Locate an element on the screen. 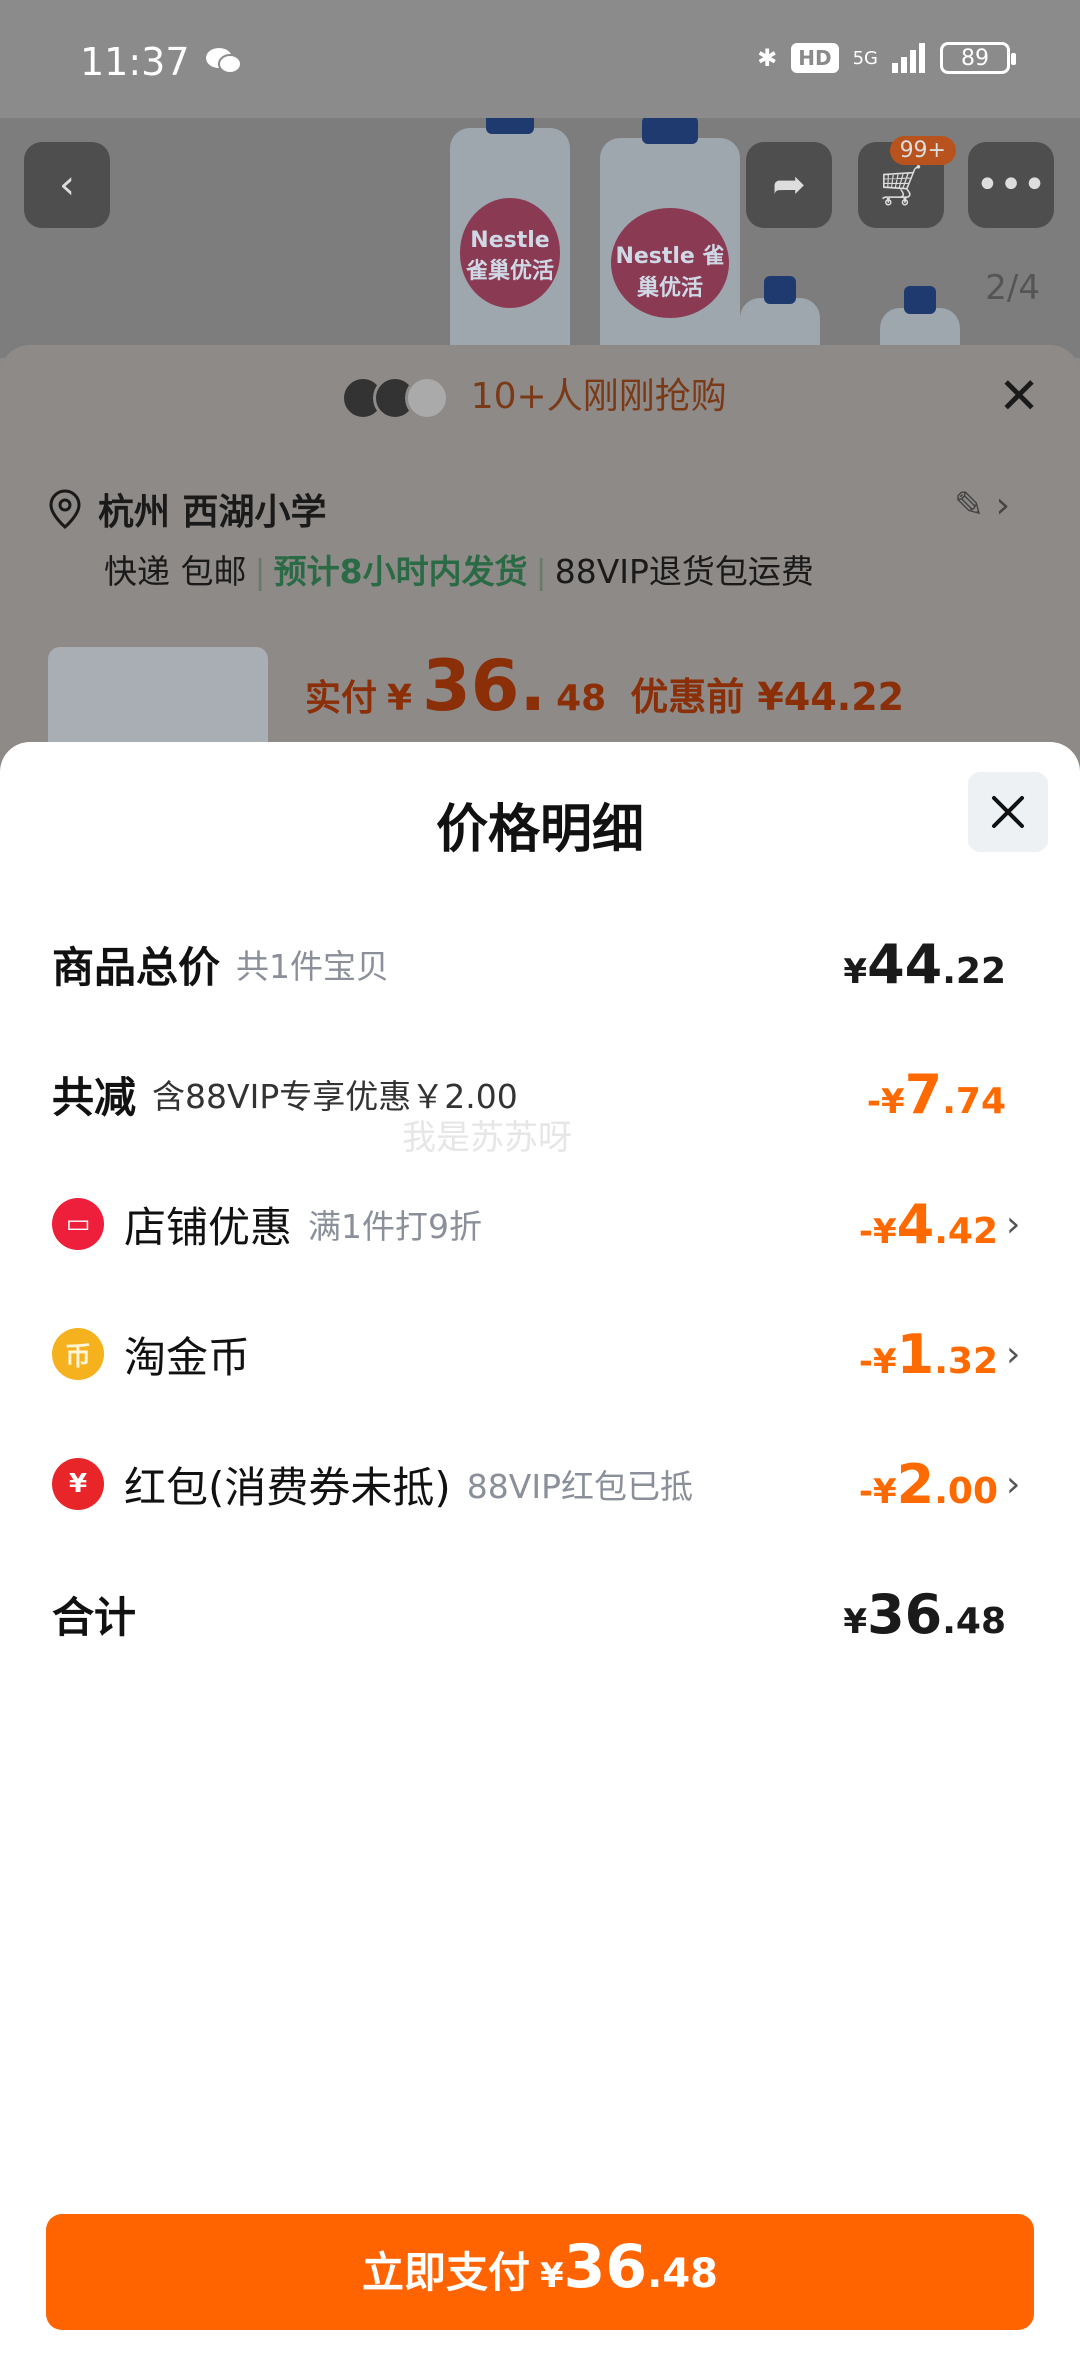 This screenshot has width=1080, height=2376. row-label: 红包(消费券未抵) is located at coordinates (287, 1487).